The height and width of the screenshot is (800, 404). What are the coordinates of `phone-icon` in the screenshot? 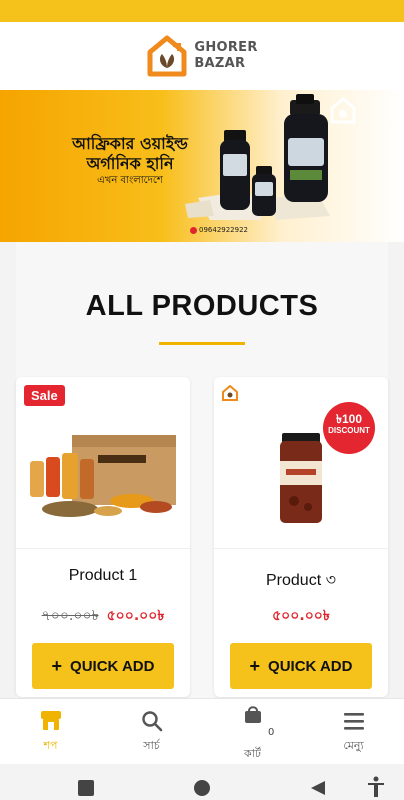 It's located at (193, 230).